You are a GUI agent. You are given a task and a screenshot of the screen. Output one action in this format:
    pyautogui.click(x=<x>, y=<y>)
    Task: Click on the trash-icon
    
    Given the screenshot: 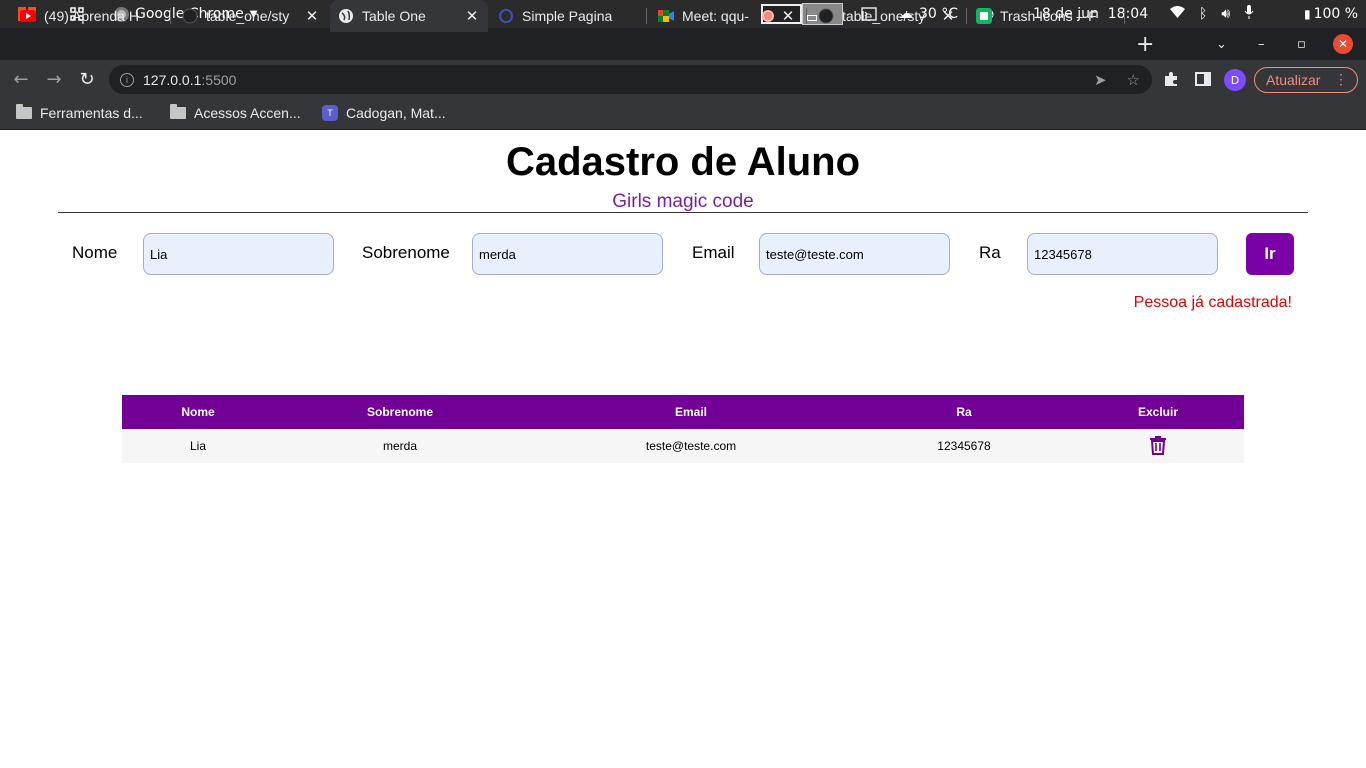 What is the action you would take?
    pyautogui.click(x=1158, y=445)
    